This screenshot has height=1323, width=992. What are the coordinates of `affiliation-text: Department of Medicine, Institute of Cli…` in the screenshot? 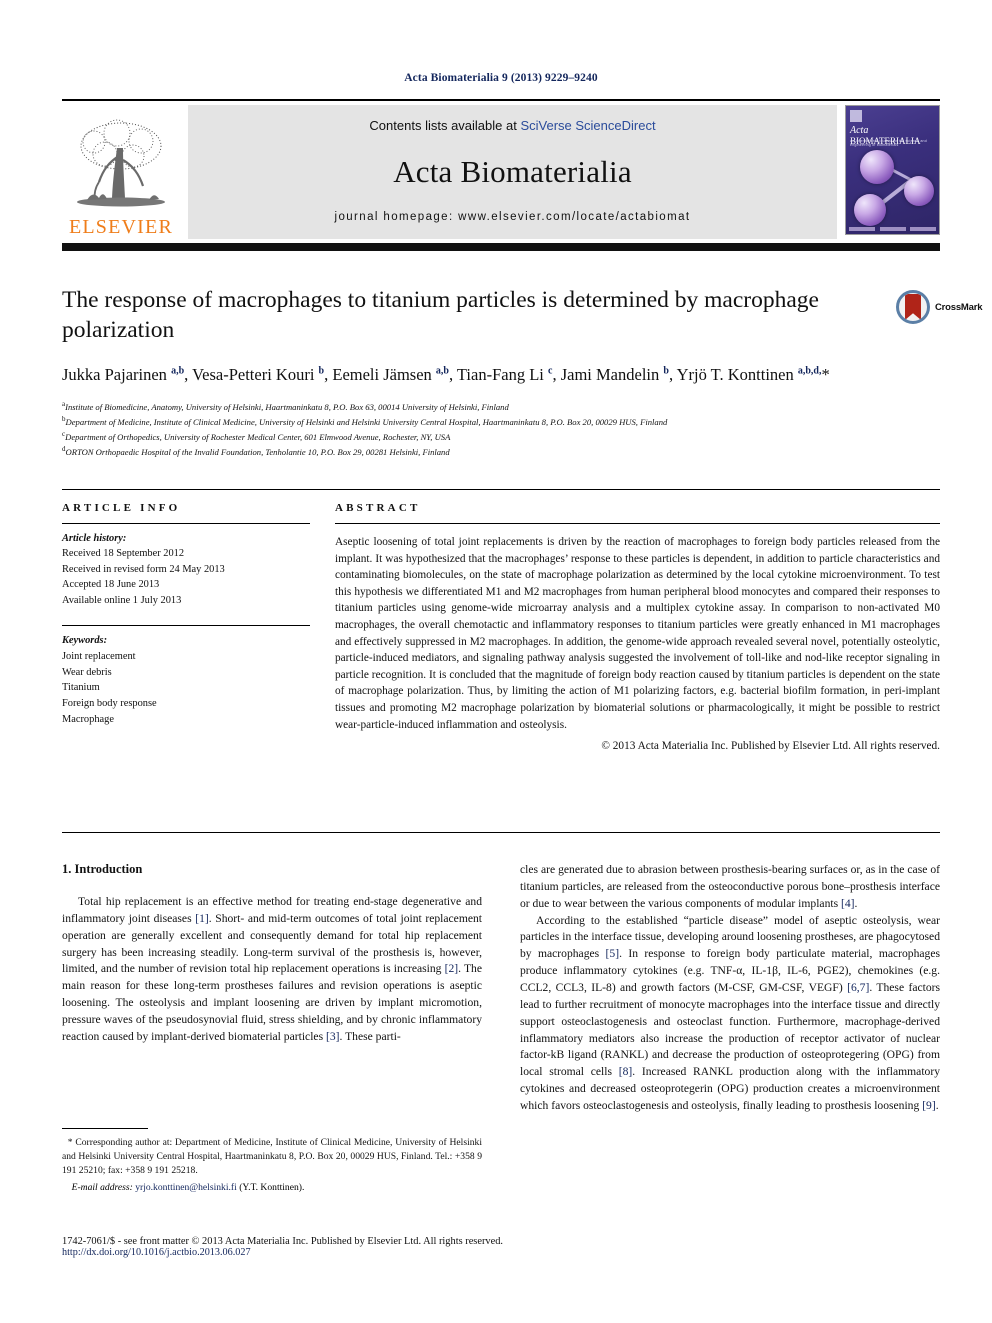 It's located at (366, 421).